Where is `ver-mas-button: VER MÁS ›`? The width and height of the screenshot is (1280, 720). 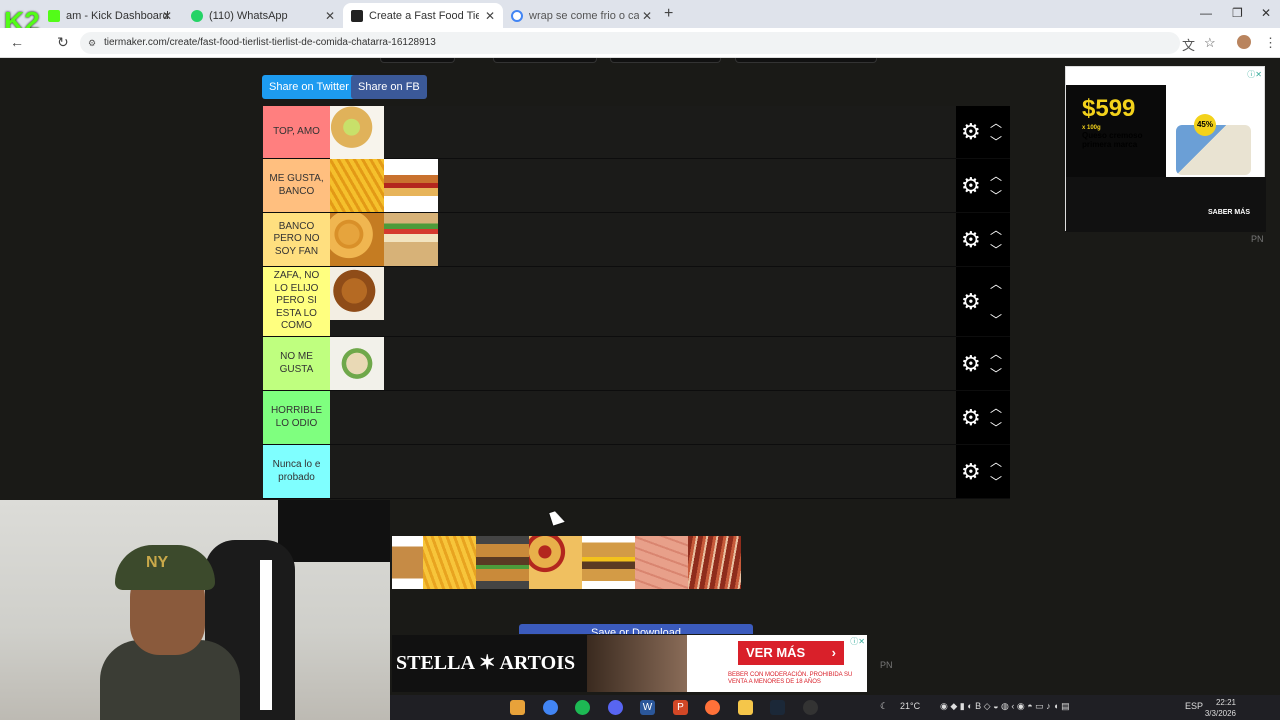
ver-mas-button: VER MÁS › is located at coordinates (791, 653).